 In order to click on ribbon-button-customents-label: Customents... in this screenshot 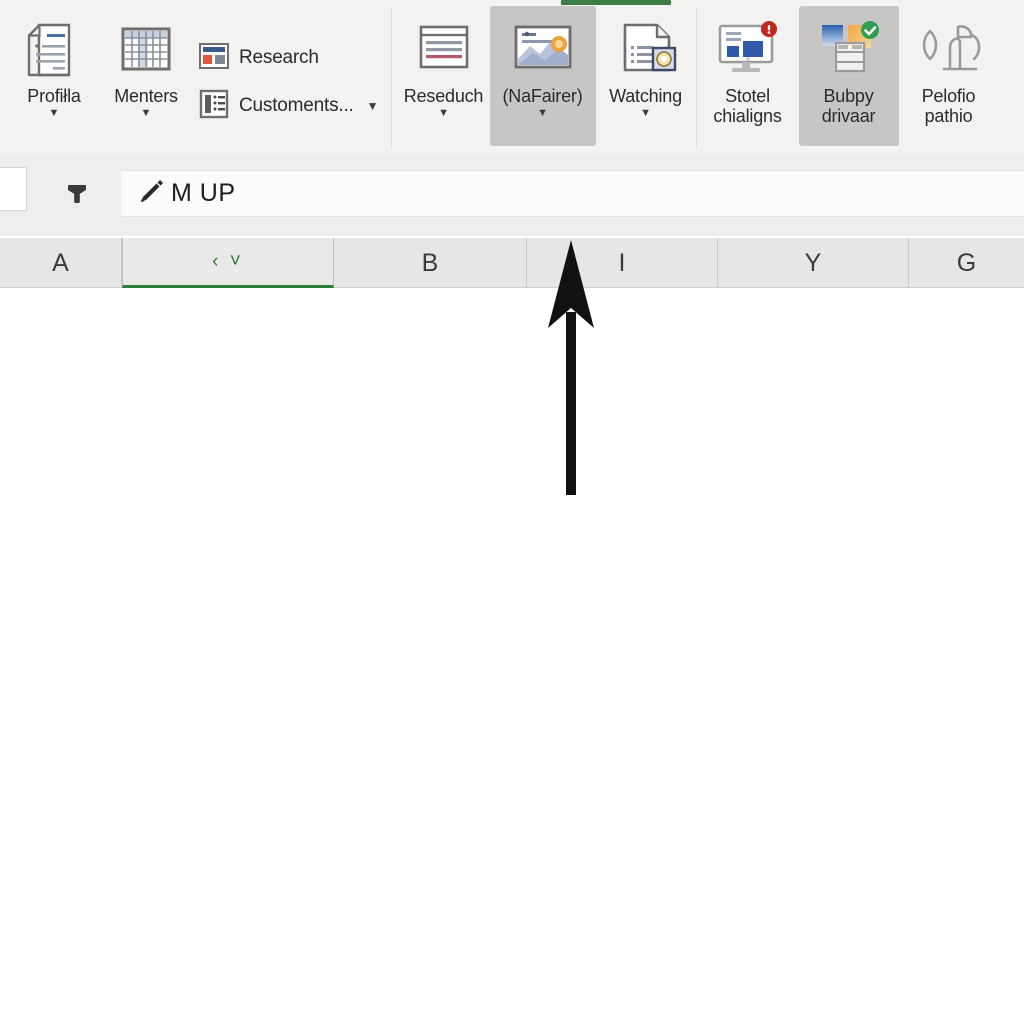, I will do `click(296, 105)`.